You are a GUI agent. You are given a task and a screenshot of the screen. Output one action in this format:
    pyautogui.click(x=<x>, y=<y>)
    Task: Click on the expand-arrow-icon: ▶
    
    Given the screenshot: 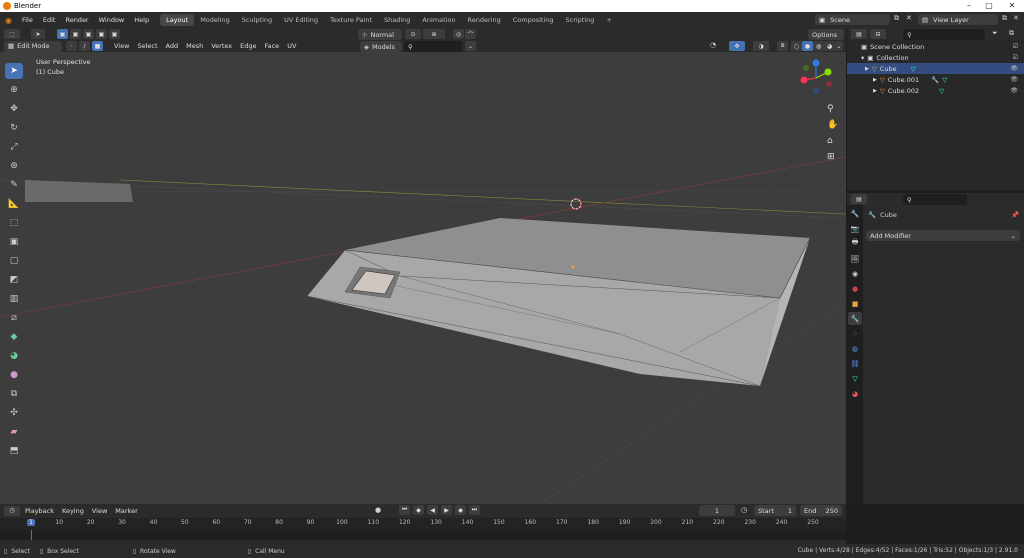 What is the action you would take?
    pyautogui.click(x=867, y=69)
    